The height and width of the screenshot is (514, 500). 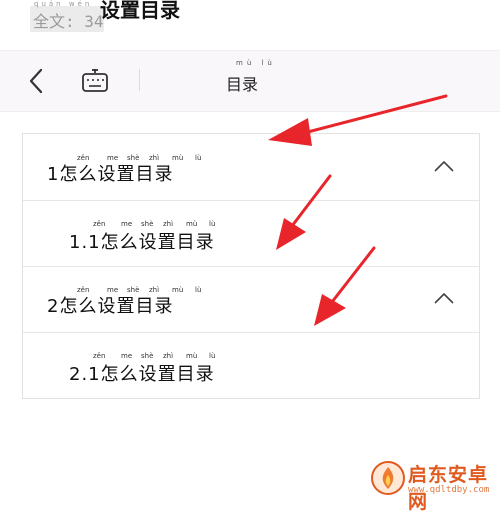 I want to click on toc-item-label: 1怎么设置目录, so click(x=110, y=174).